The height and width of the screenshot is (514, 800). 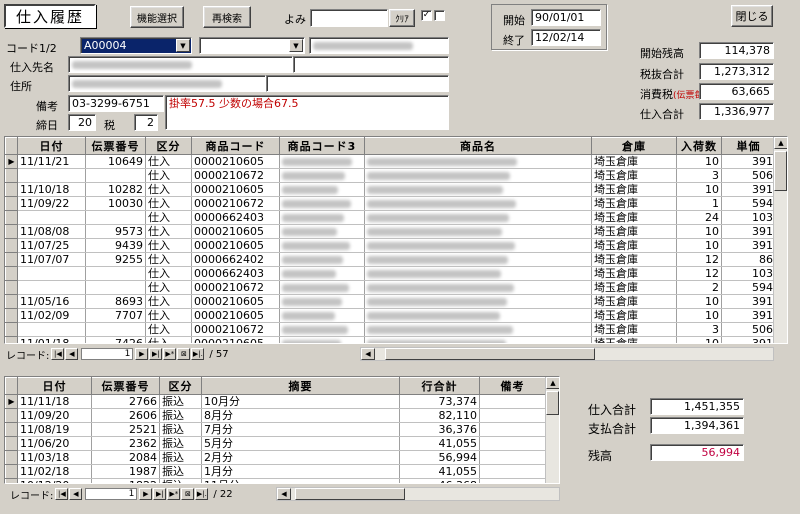 I want to click on table-cell: 10/12/20, so click(x=54, y=480).